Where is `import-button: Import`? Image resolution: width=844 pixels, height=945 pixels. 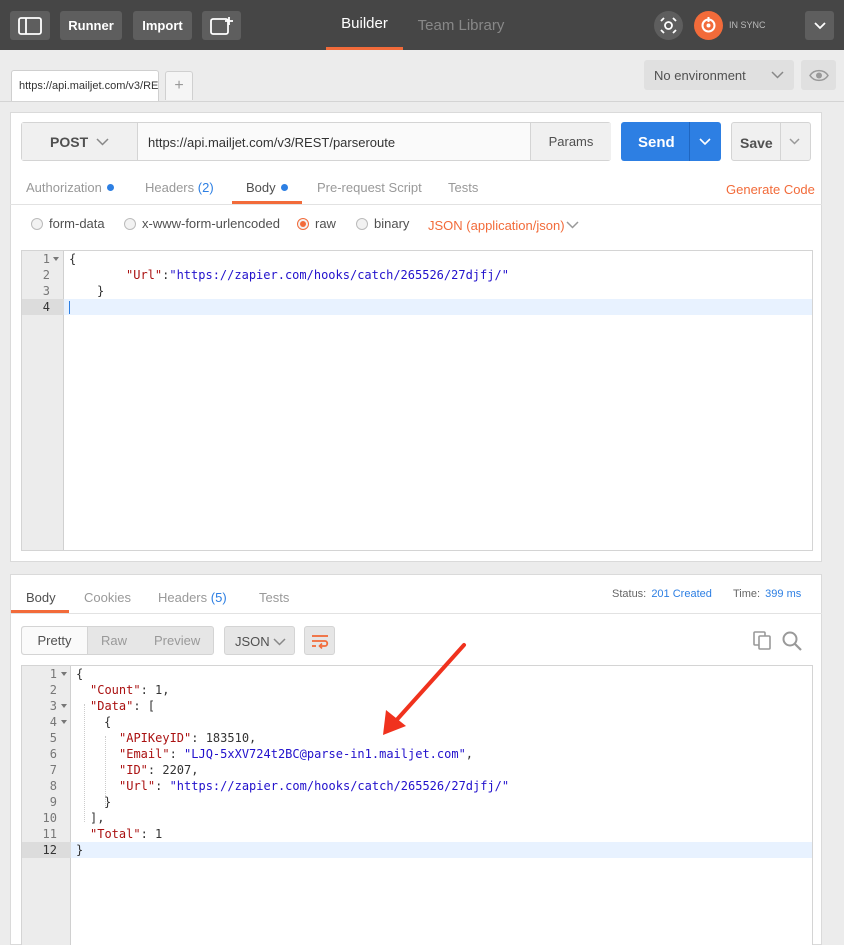
import-button: Import is located at coordinates (162, 25).